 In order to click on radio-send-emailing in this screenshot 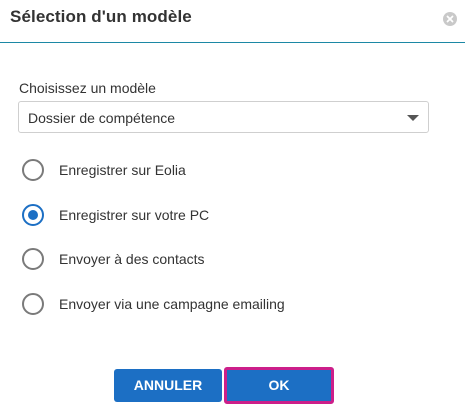, I will do `click(33, 304)`.